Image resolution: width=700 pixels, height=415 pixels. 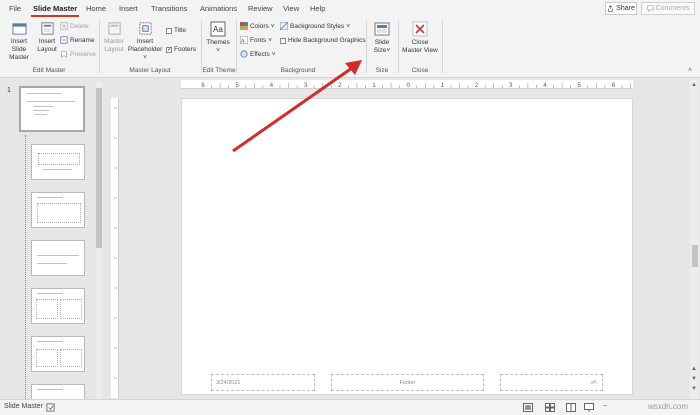 What do you see at coordinates (323, 40) in the screenshot?
I see `hide-background-graphics-checkbox: Hide Background Graphics` at bounding box center [323, 40].